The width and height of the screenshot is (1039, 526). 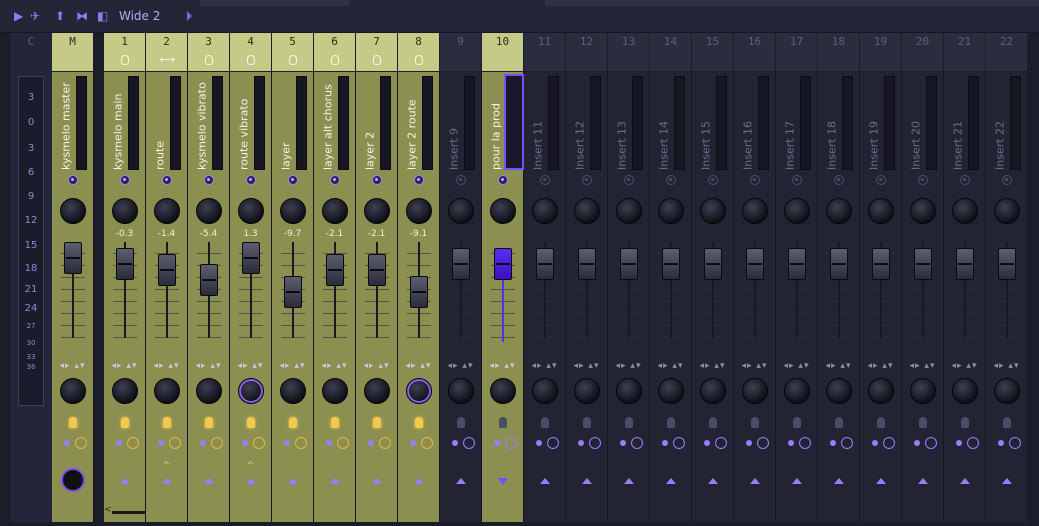 I want to click on scroll-left-icon: <, so click(x=108, y=510).